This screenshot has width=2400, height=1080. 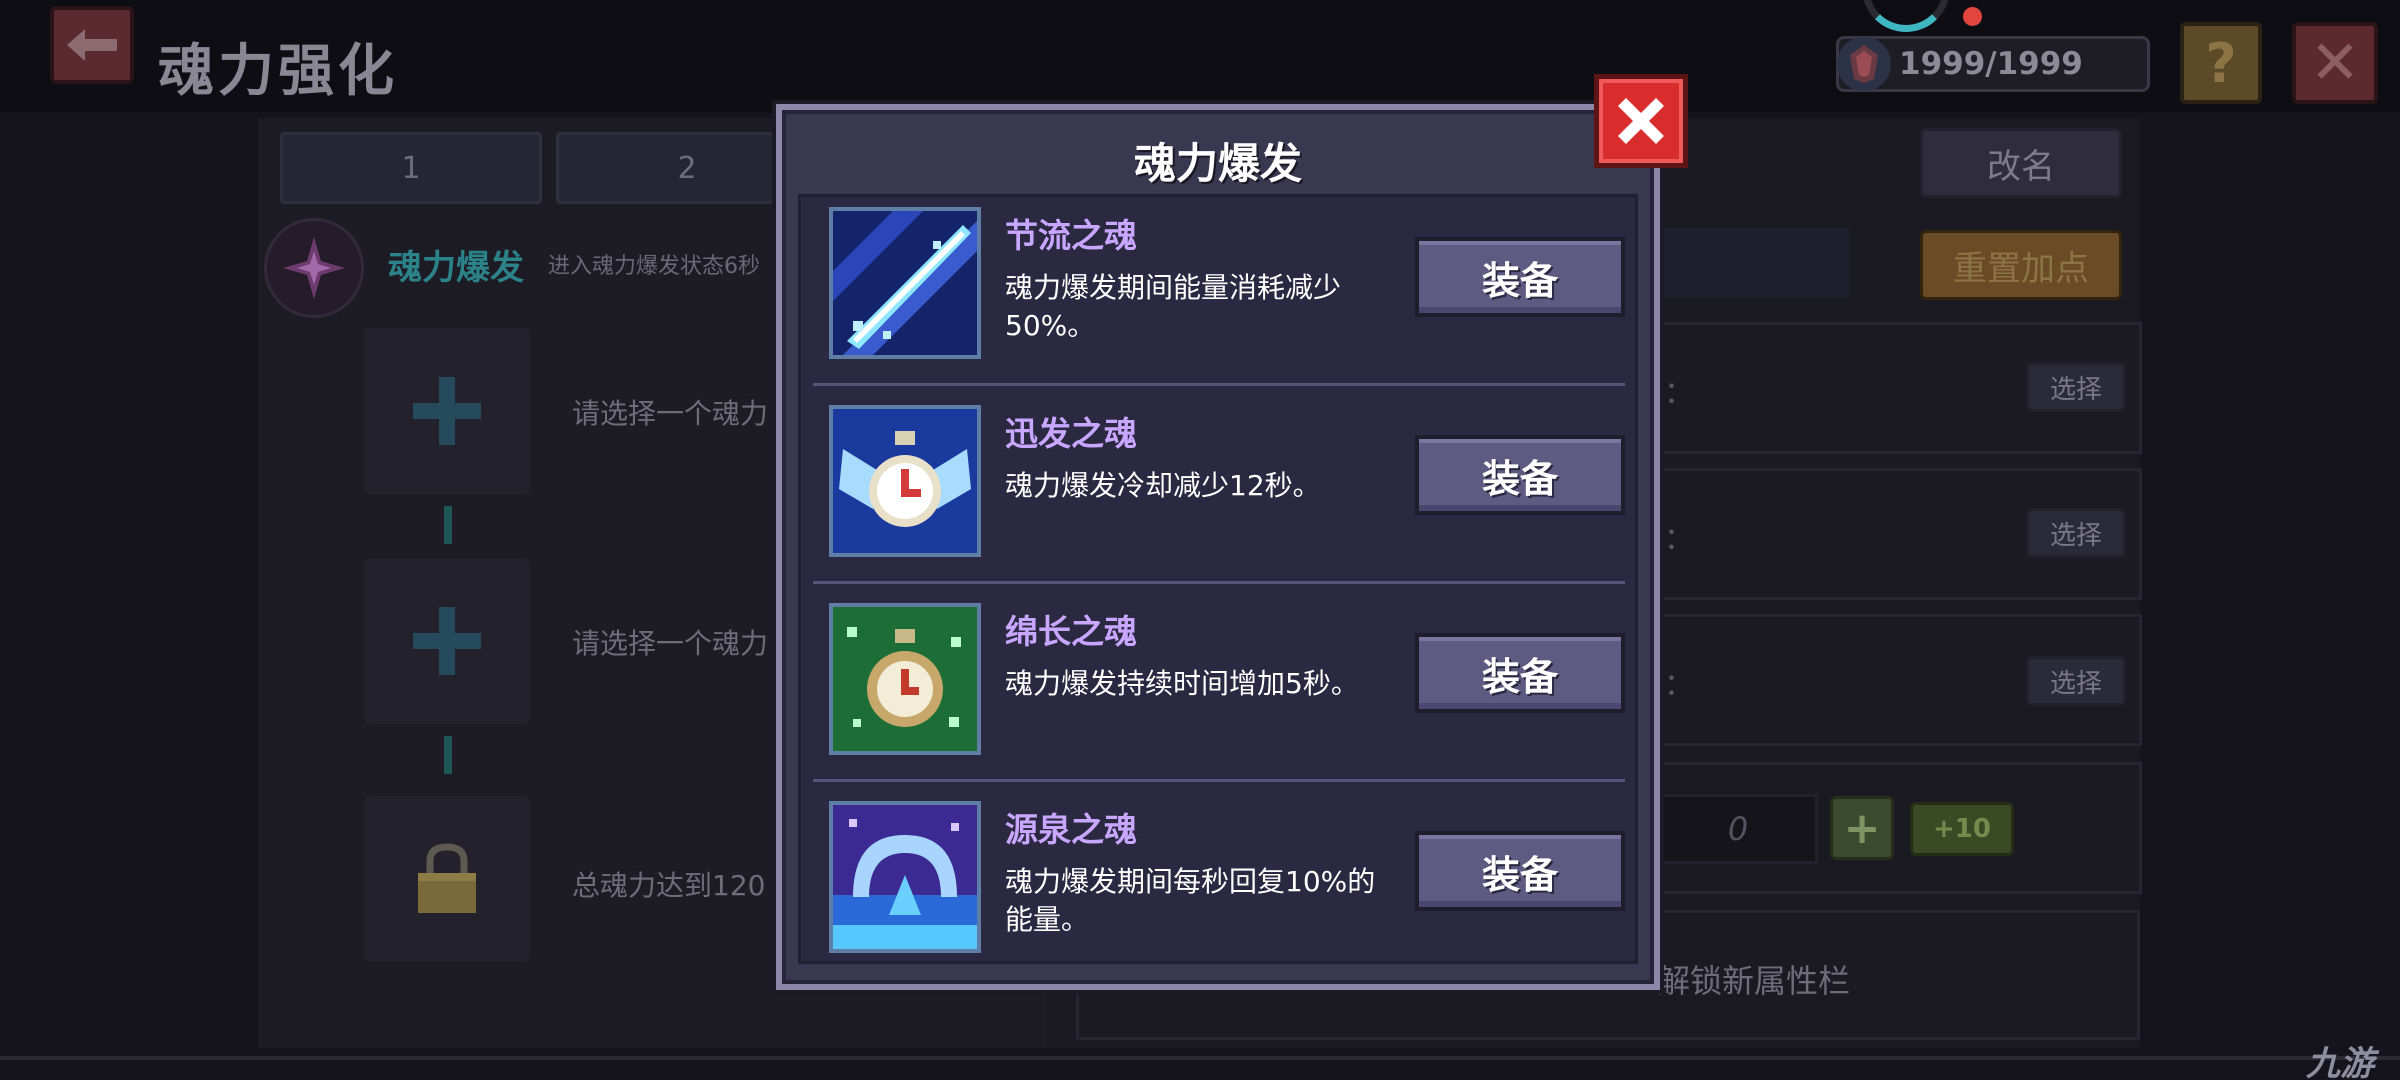 I want to click on skill-row: 迅发之魂 魂力爆发冷却减少12秒。 装备, so click(x=1219, y=493).